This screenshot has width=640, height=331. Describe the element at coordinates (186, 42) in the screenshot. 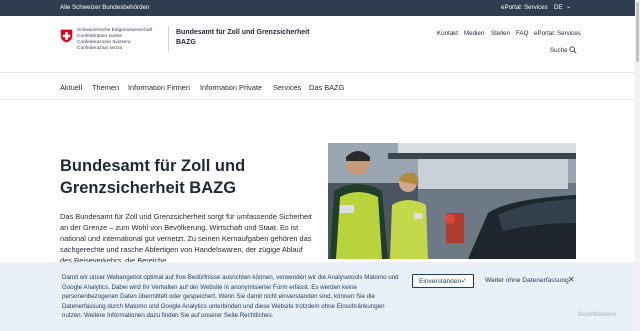

I see `office-name-line2: BAZG` at that location.